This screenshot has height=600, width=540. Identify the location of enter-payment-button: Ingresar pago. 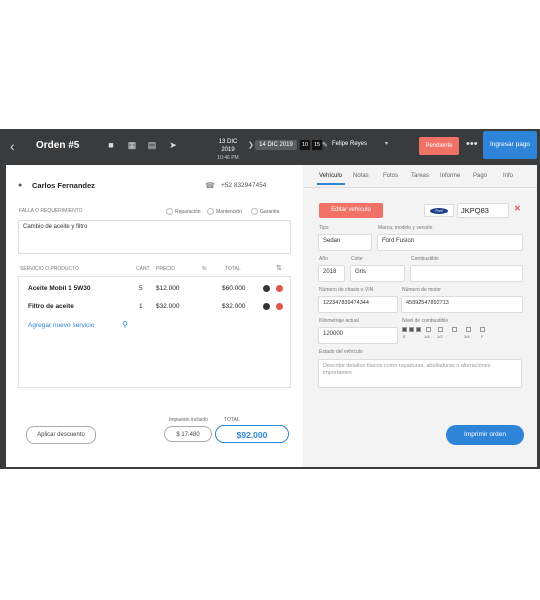
(510, 145).